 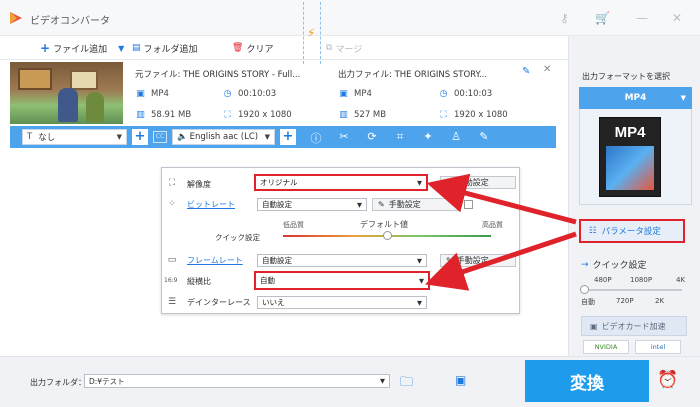 I want to click on output-resolution: ⛶ 1920 x 1080, so click(x=472, y=115).